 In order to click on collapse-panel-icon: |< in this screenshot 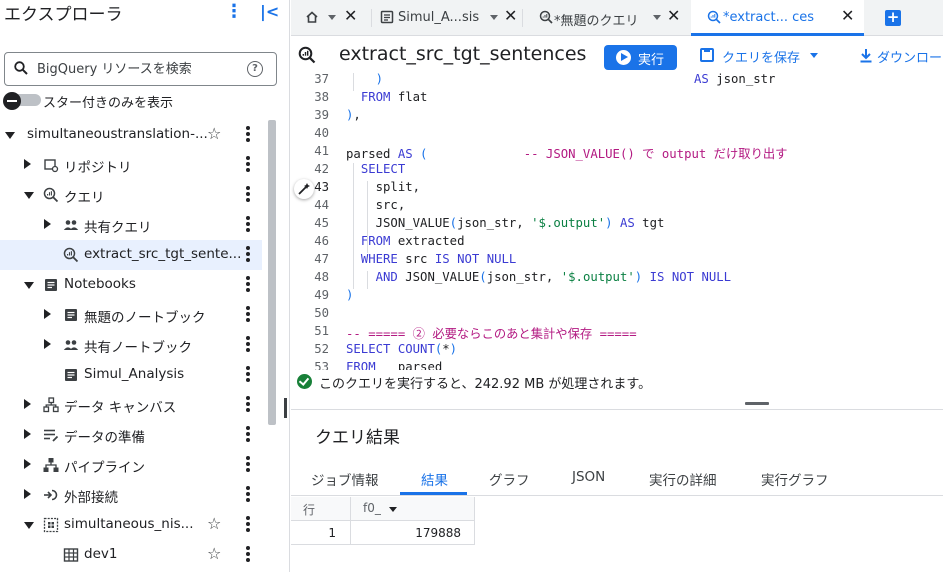, I will do `click(270, 12)`.